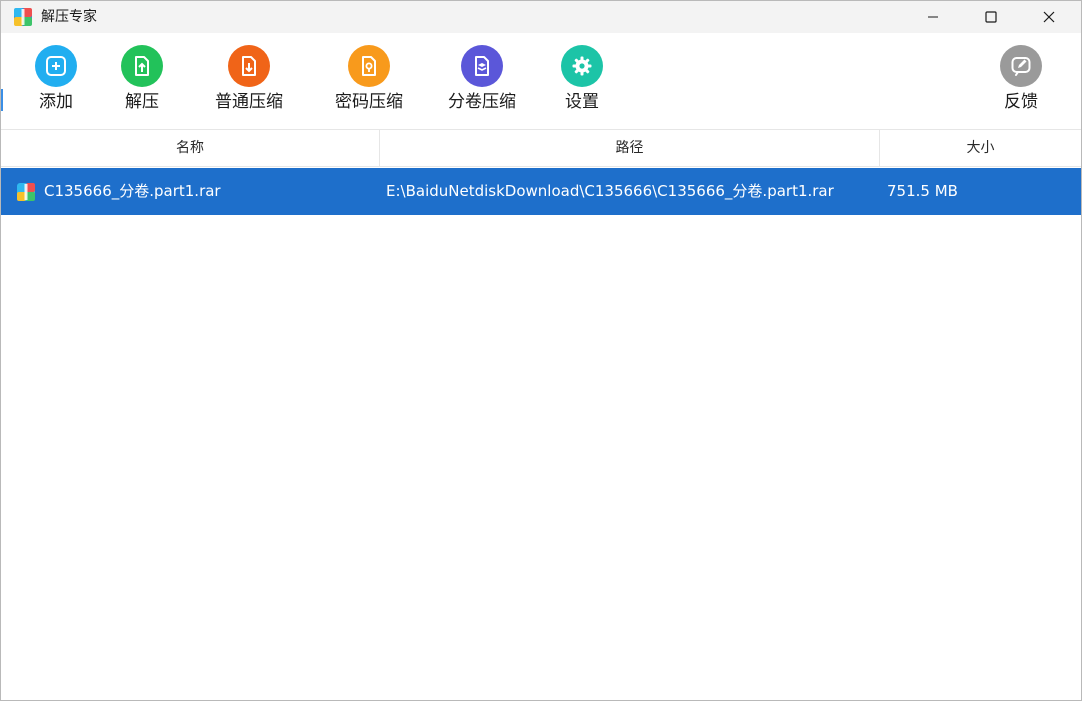 Image resolution: width=1082 pixels, height=701 pixels. Describe the element at coordinates (132, 191) in the screenshot. I see `file-name-cell: C135666_分卷.part1.rar` at that location.